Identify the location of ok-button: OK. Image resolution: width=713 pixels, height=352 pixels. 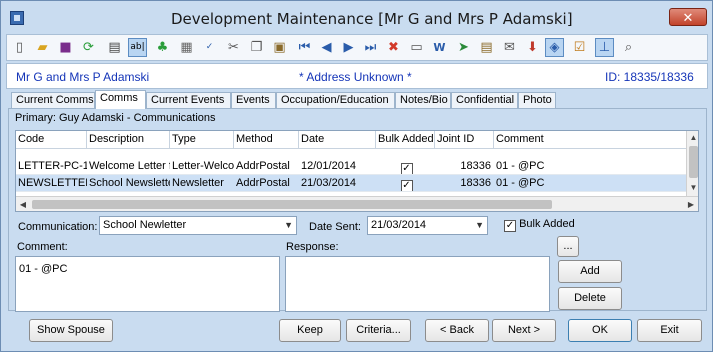
(600, 330).